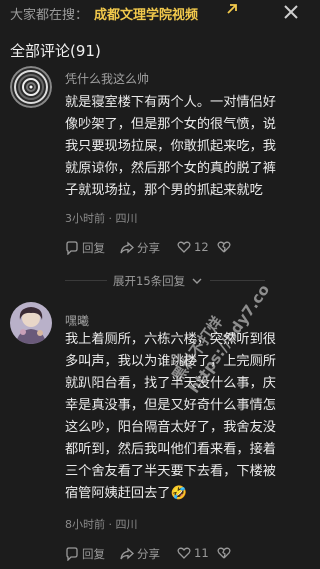 This screenshot has height=569, width=320. What do you see at coordinates (55, 51) in the screenshot?
I see `comments-count-title: 全部评论(91)` at bounding box center [55, 51].